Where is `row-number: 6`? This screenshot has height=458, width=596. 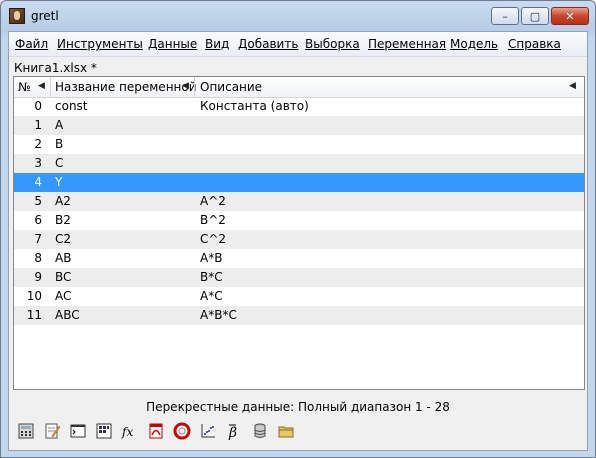
row-number: 6 is located at coordinates (38, 220).